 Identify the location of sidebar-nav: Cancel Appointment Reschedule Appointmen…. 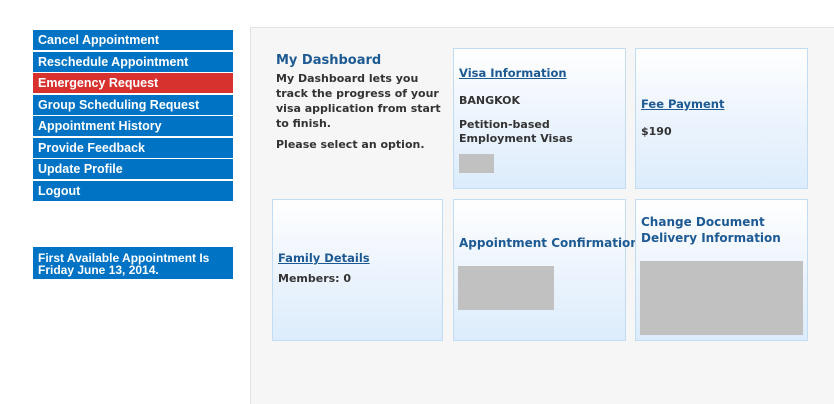
(133, 116).